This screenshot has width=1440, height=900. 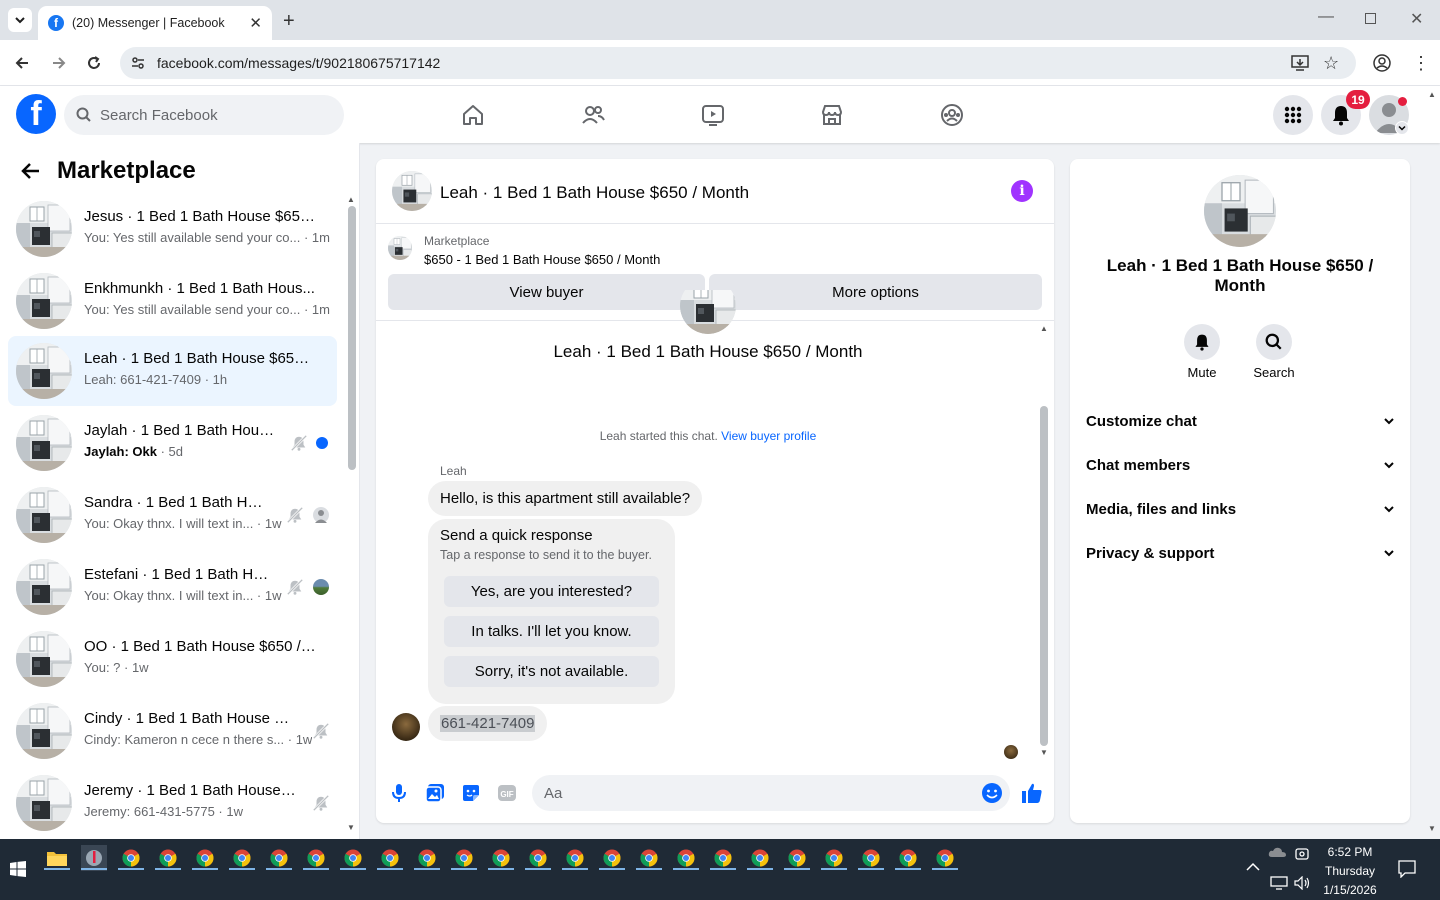 What do you see at coordinates (399, 793) in the screenshot?
I see `microphone-icon` at bounding box center [399, 793].